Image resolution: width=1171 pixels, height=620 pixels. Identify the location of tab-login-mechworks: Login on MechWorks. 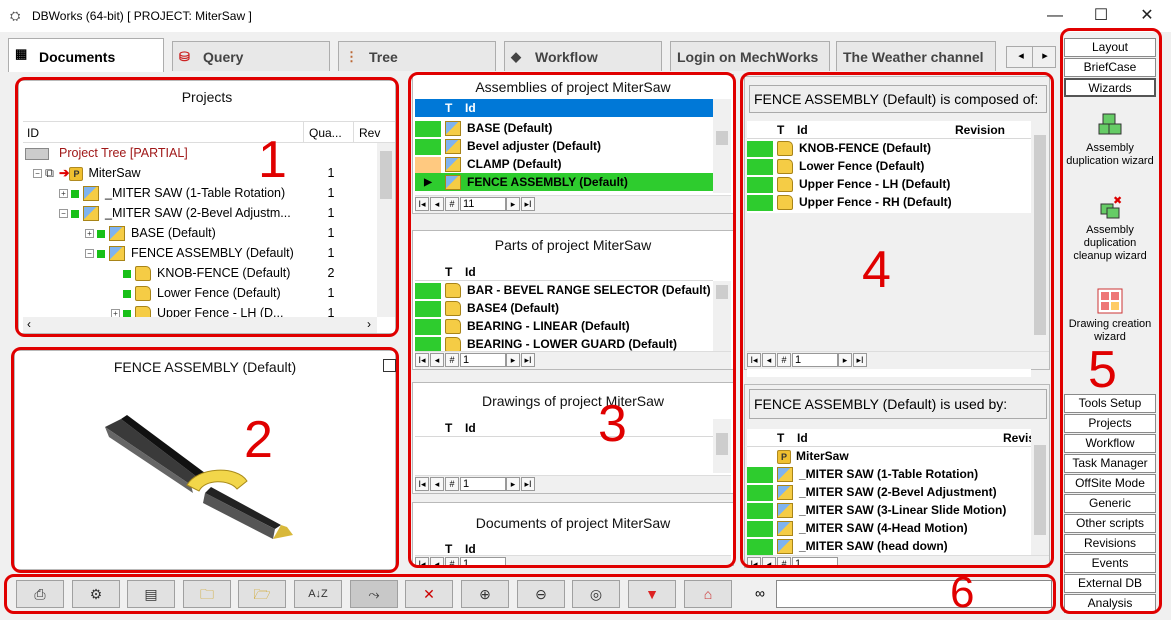
(750, 56).